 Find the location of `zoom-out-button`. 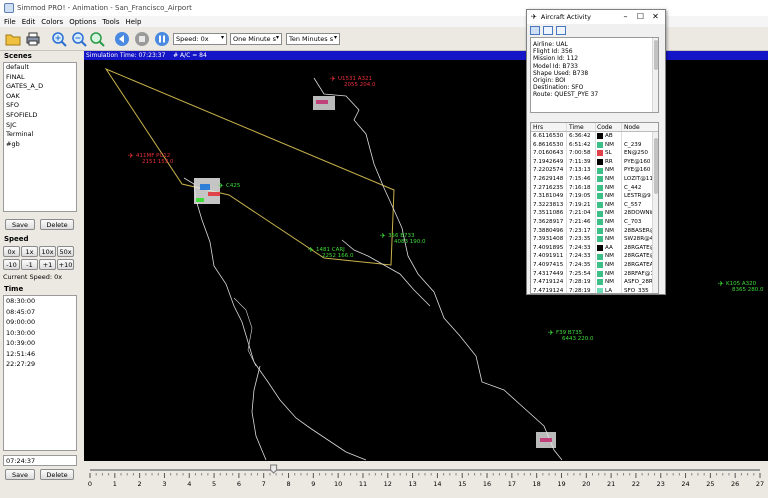

zoom-out-button is located at coordinates (79, 39).